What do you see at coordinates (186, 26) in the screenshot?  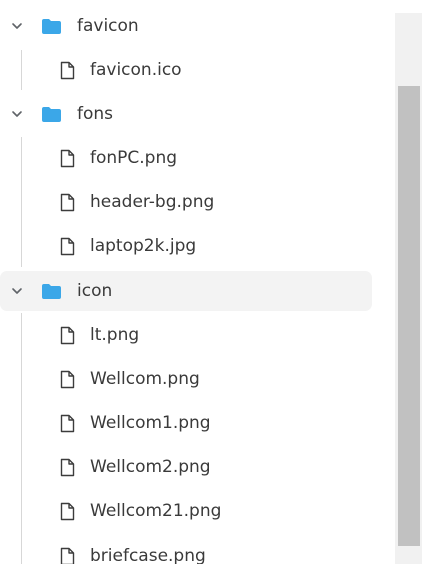 I see `folder-row-favicon: favicon` at bounding box center [186, 26].